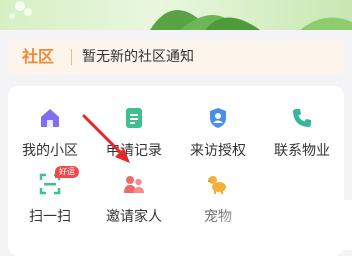 The image size is (352, 256). What do you see at coordinates (134, 118) in the screenshot?
I see `document-icon` at bounding box center [134, 118].